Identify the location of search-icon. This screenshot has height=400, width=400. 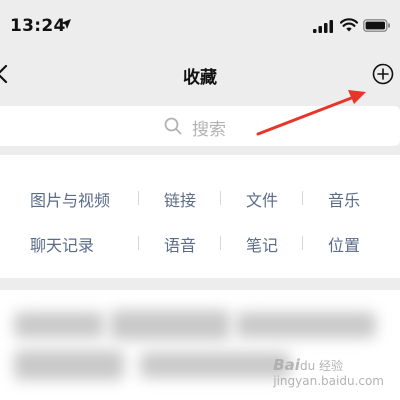
(173, 126).